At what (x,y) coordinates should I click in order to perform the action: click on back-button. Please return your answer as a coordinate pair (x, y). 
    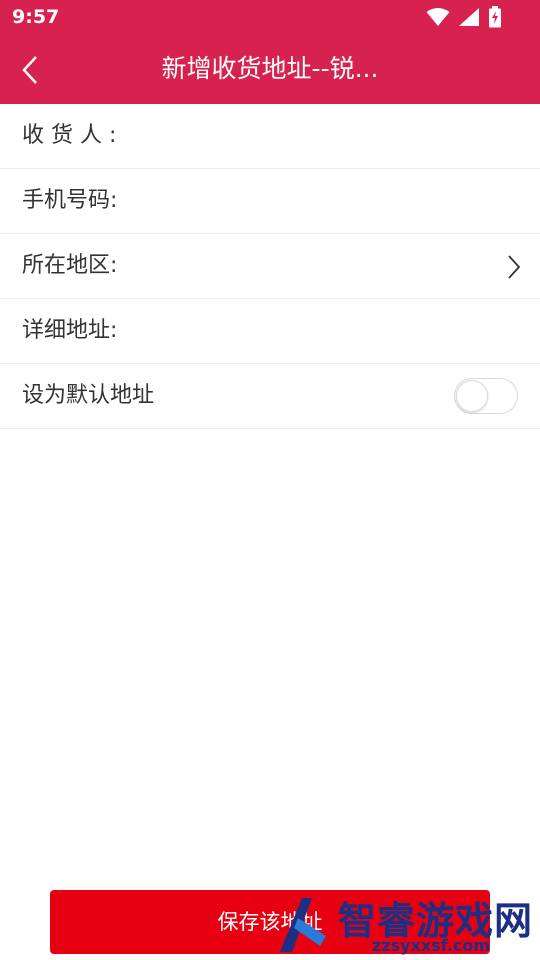
    Looking at the image, I should click on (30, 70).